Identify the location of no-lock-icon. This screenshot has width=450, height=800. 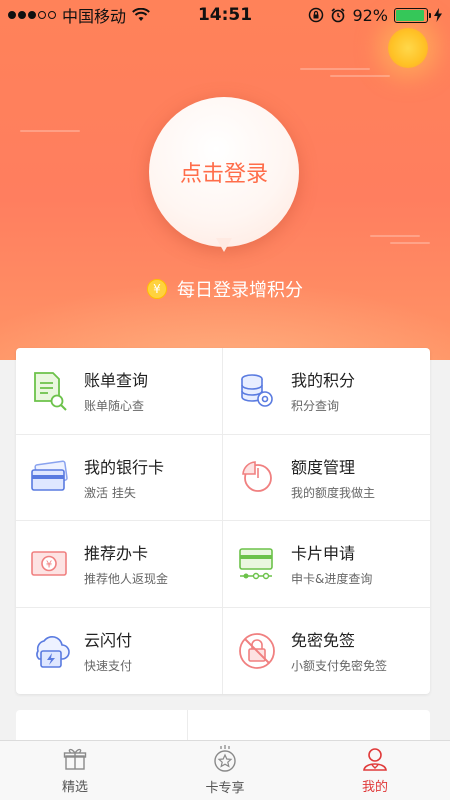
(257, 651).